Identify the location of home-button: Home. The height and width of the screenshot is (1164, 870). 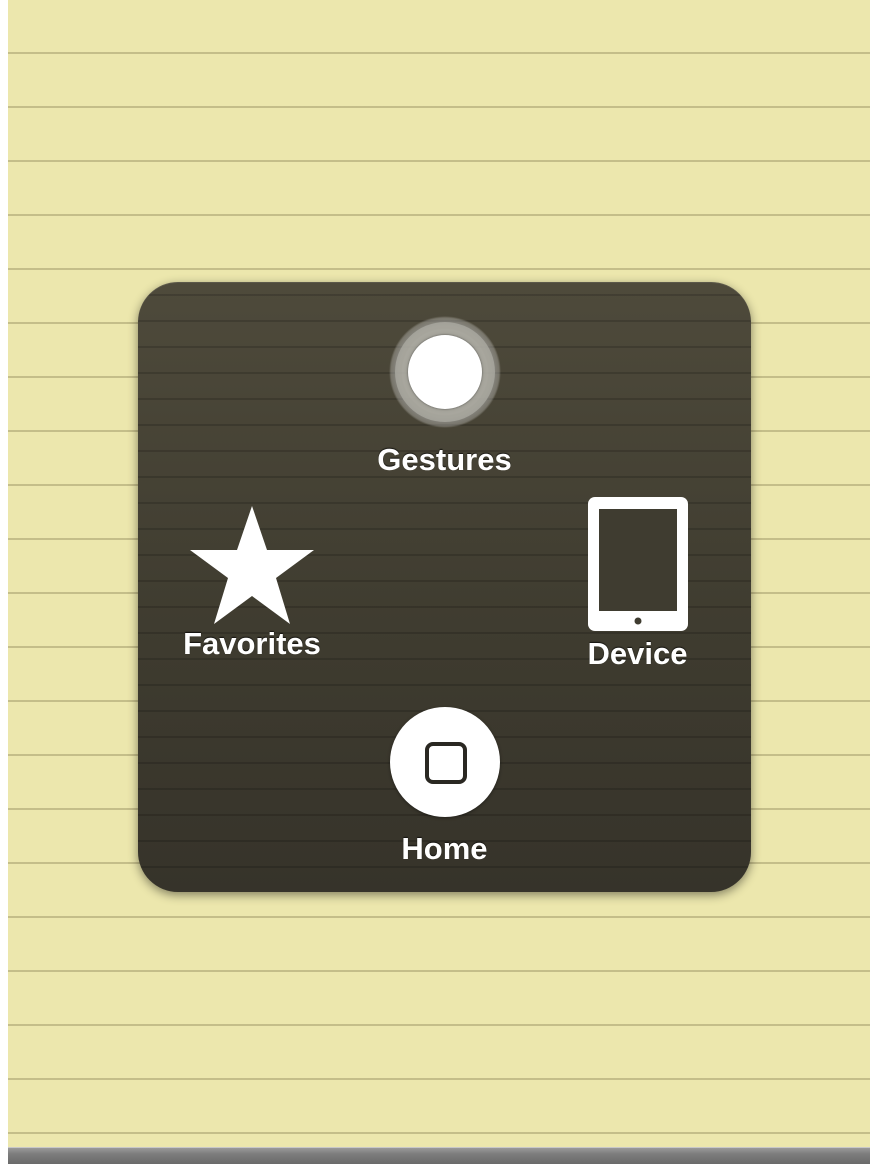
(444, 787).